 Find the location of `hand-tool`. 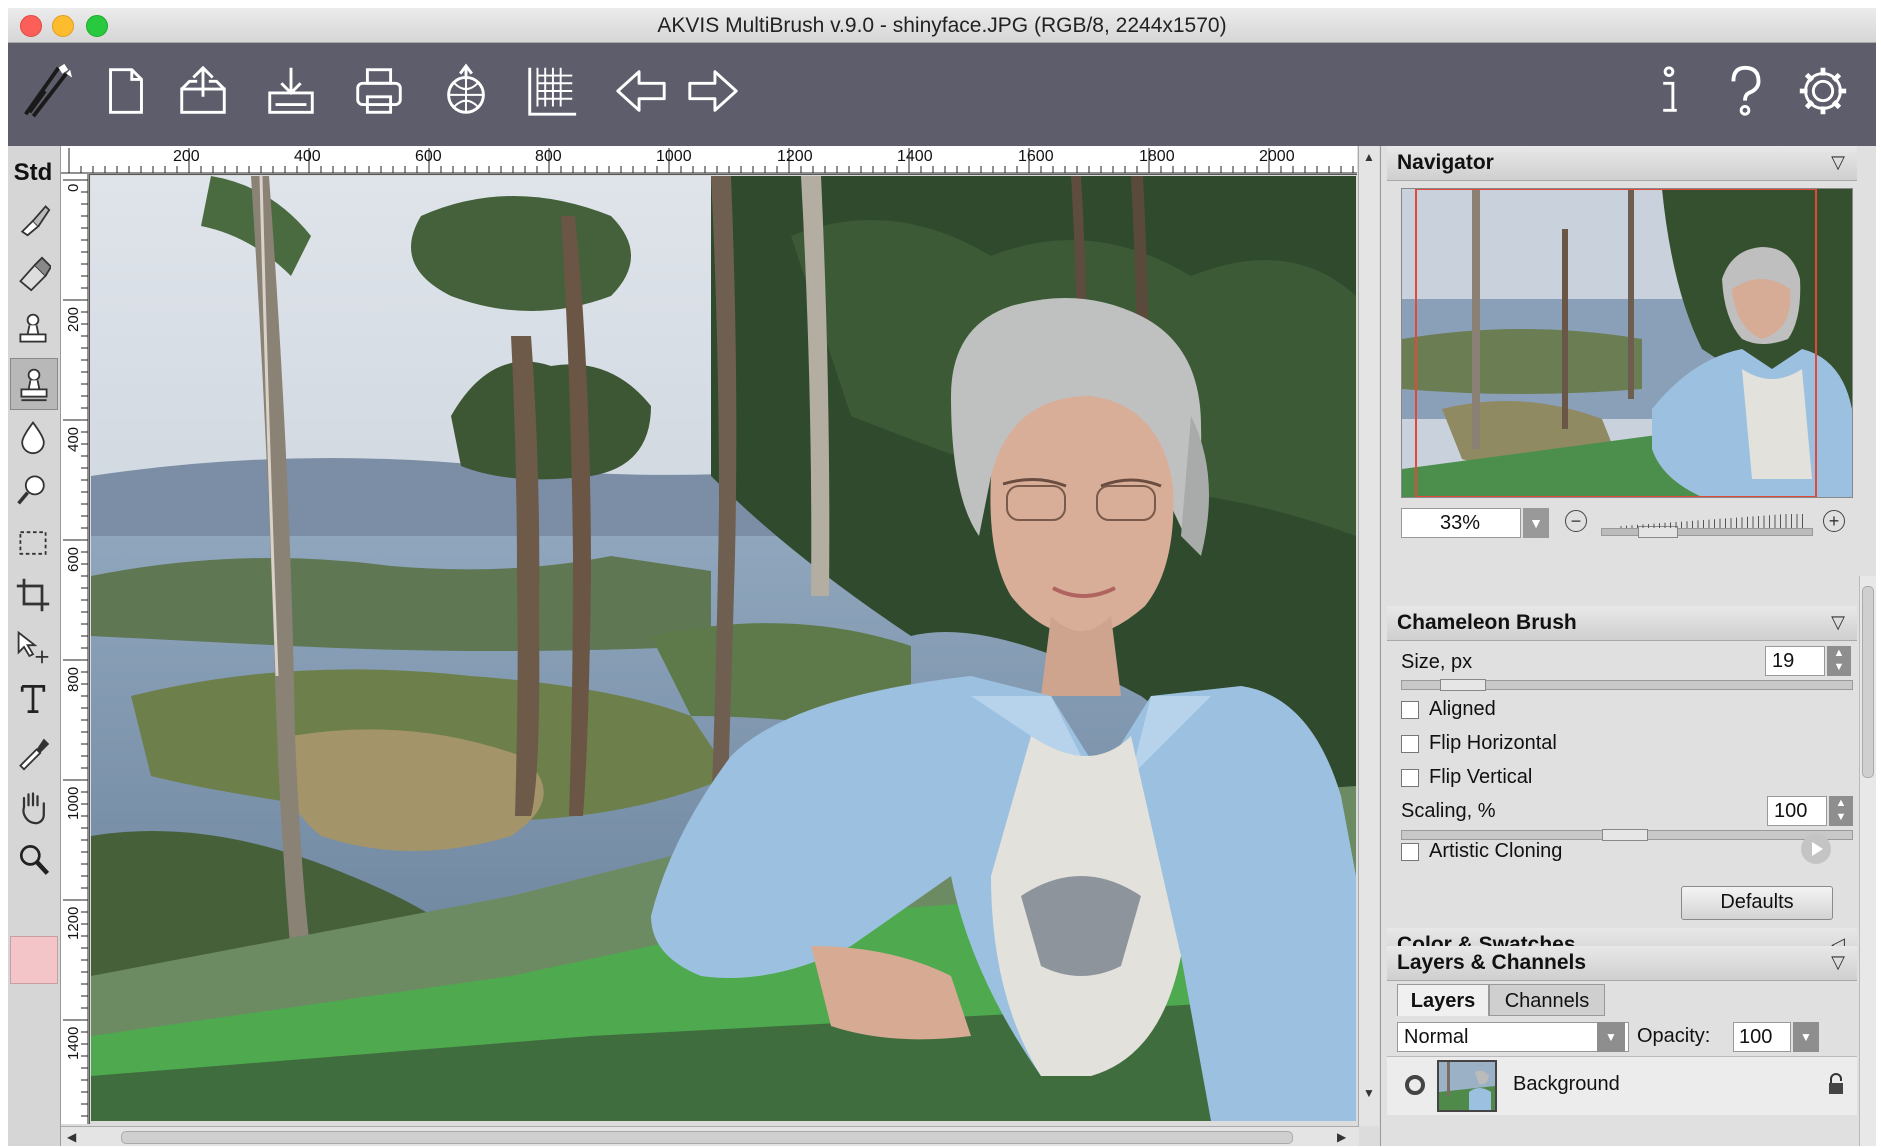

hand-tool is located at coordinates (33, 807).